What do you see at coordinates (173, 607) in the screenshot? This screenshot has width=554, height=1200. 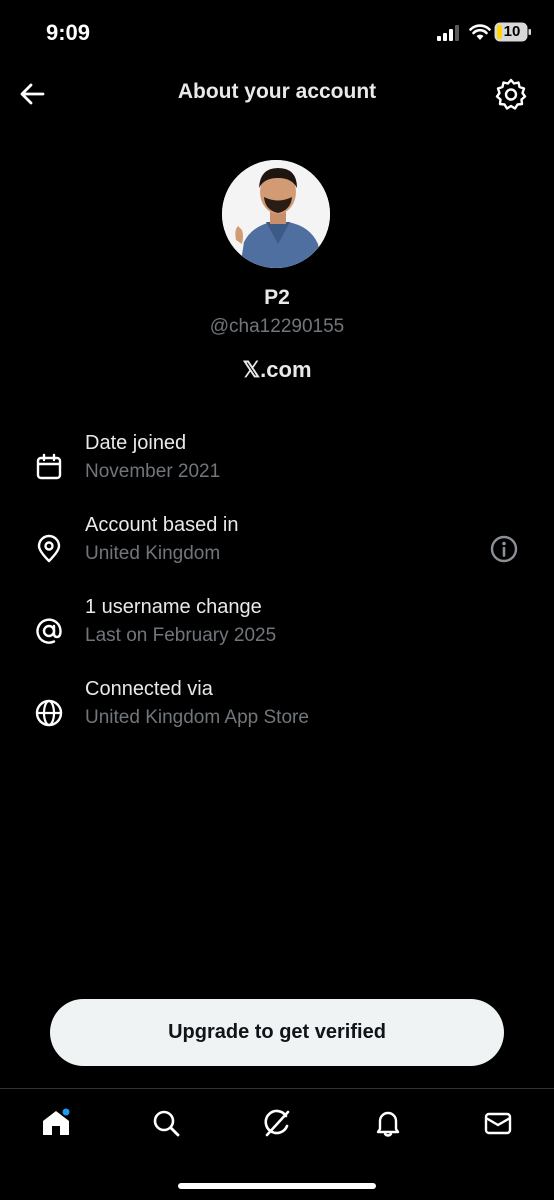 I see `info-row-title: 1 username change` at bounding box center [173, 607].